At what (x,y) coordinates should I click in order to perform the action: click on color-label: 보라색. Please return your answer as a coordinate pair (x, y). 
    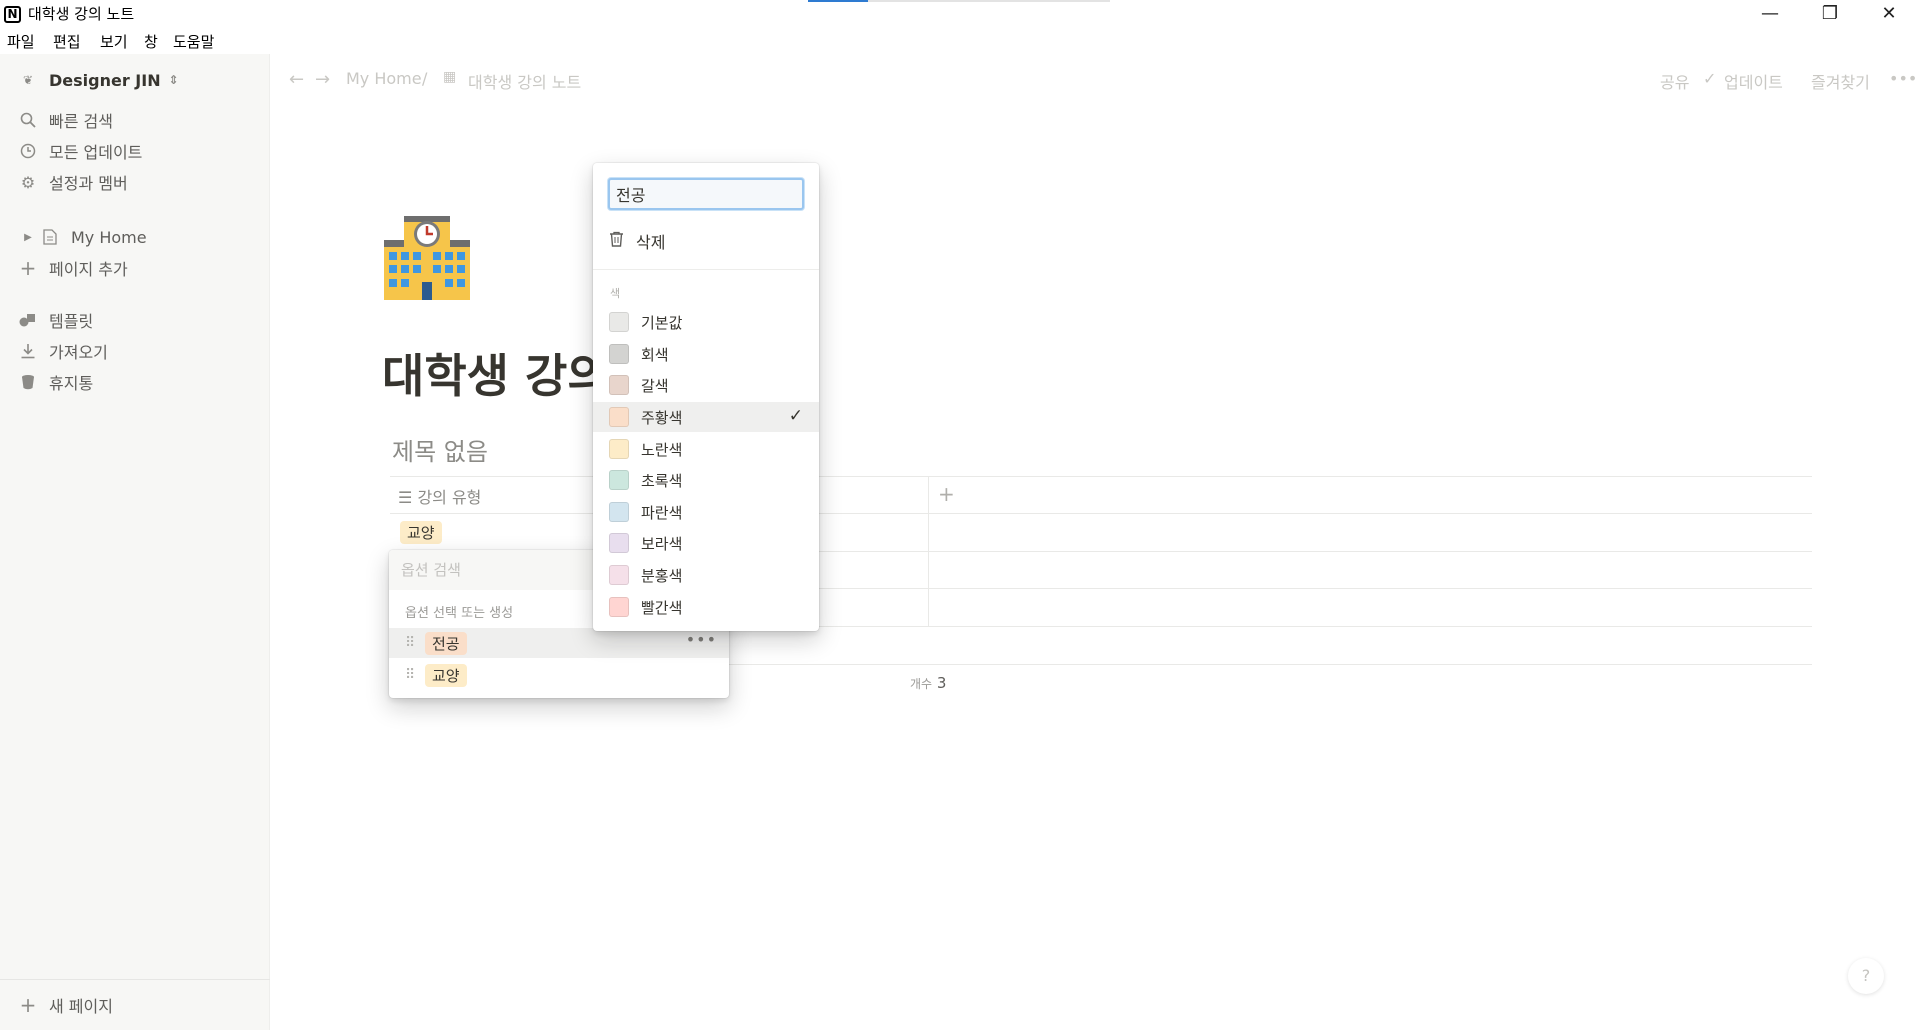
    Looking at the image, I should click on (662, 543).